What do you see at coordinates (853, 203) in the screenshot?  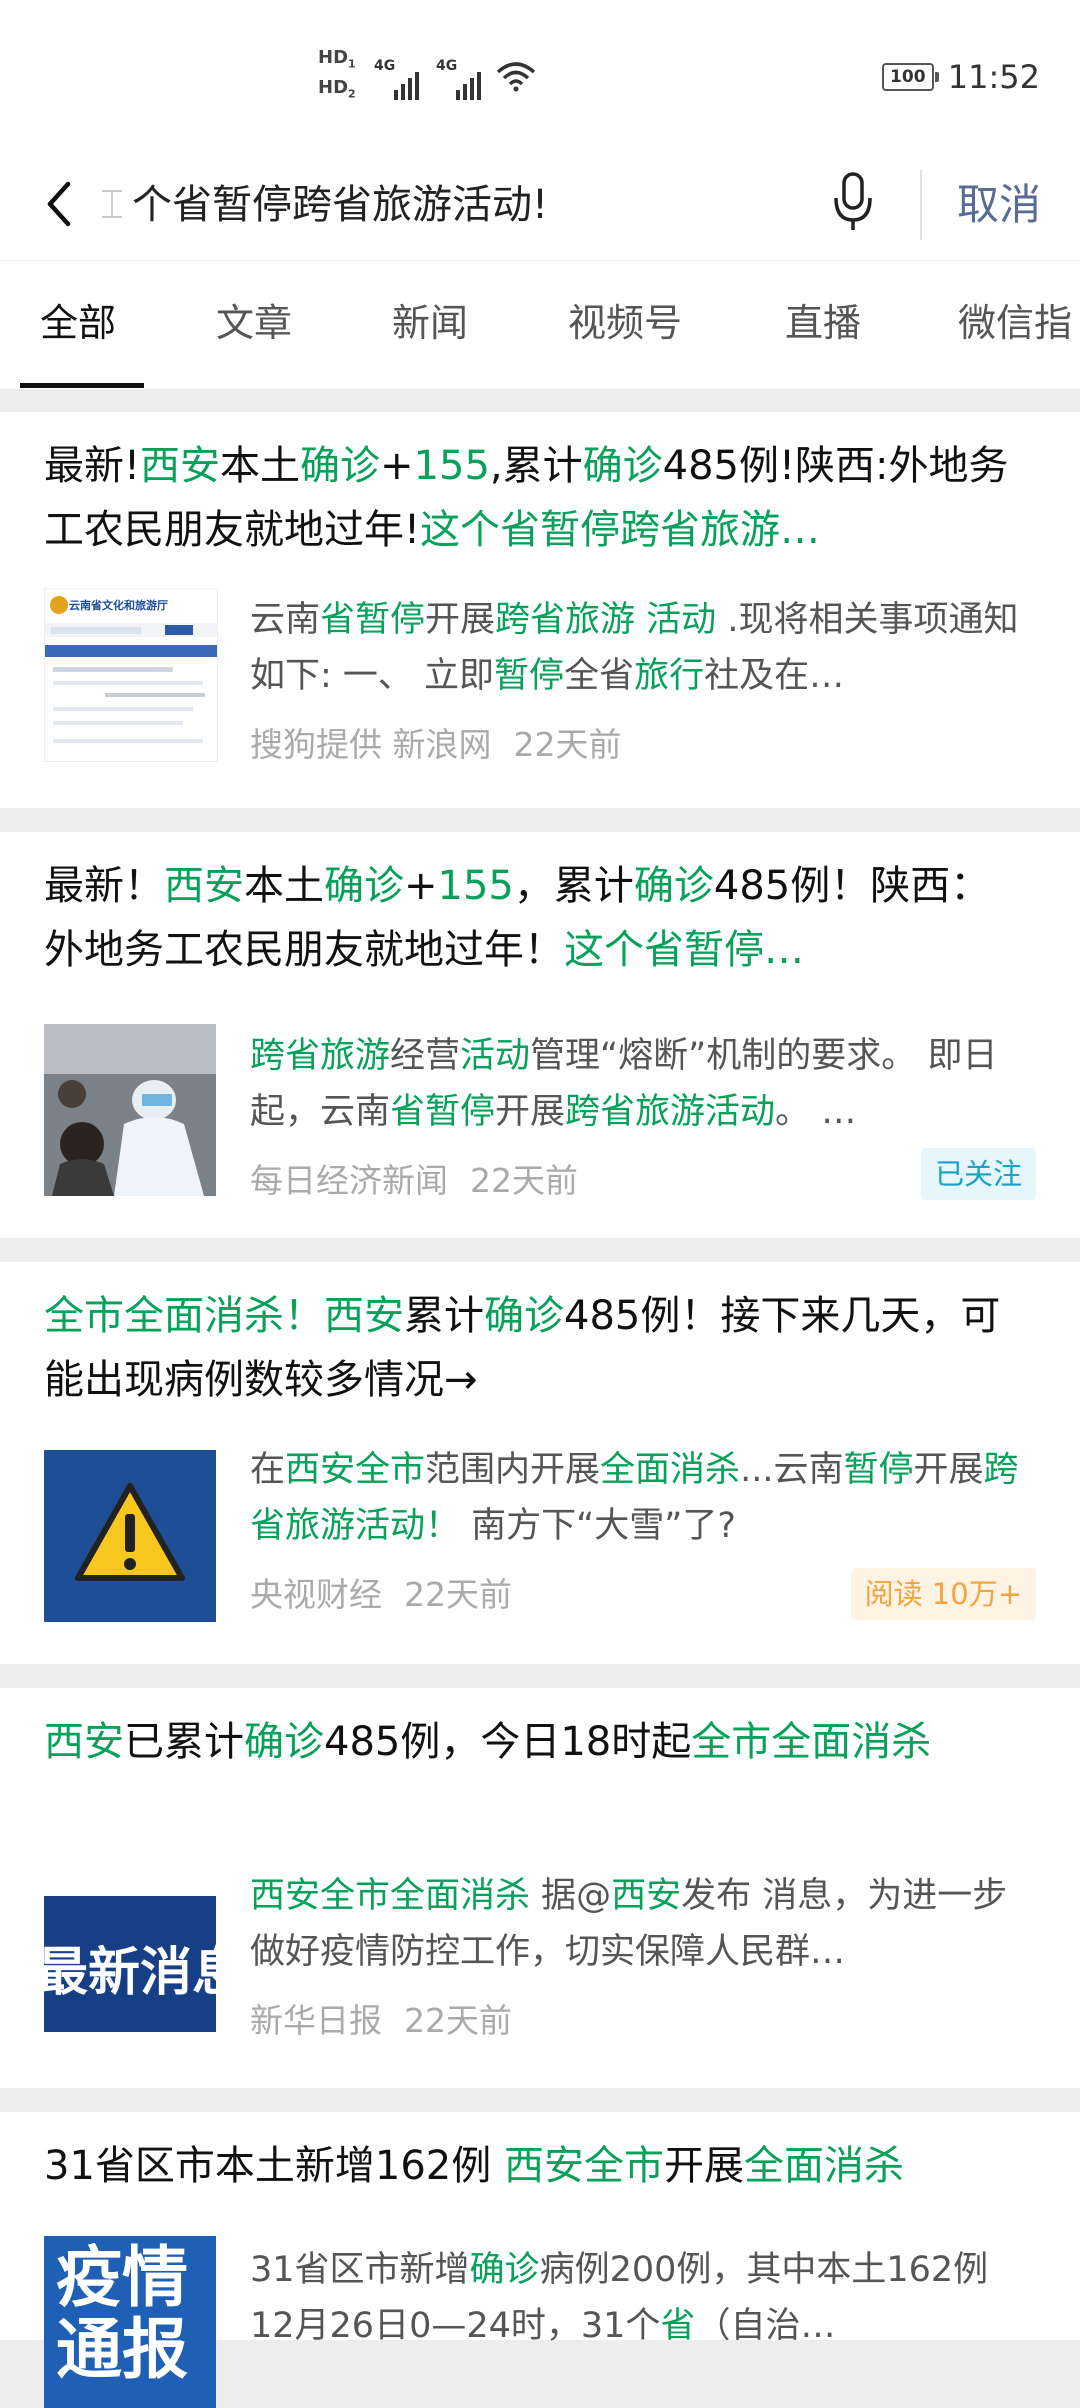 I see `microphone-icon` at bounding box center [853, 203].